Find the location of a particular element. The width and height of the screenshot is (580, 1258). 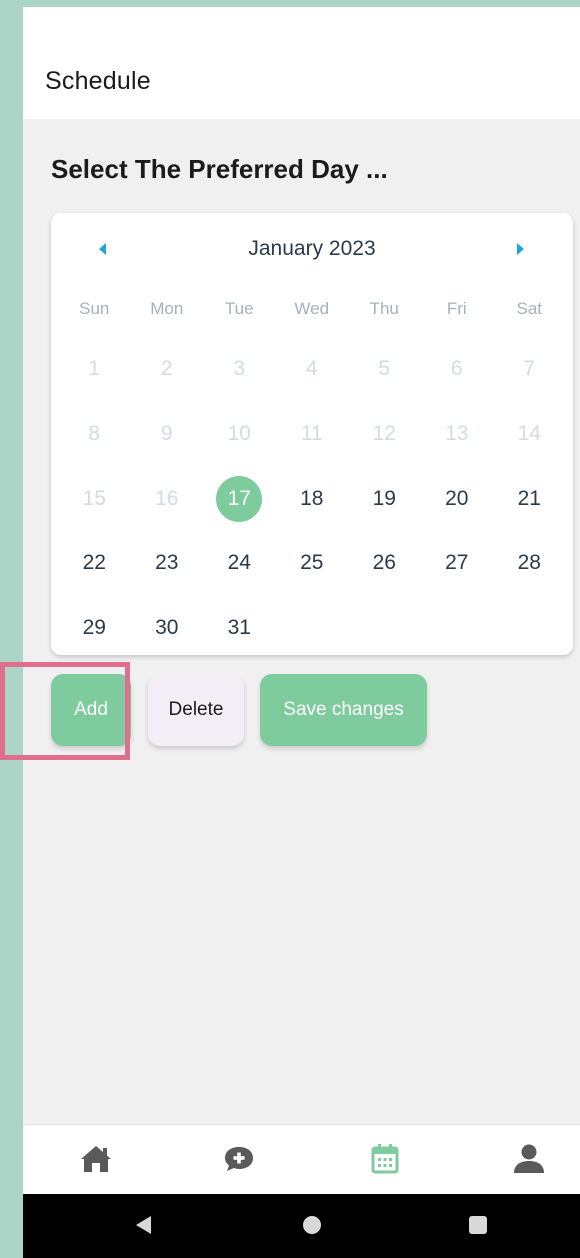

month-label: January 2023 is located at coordinates (312, 248).